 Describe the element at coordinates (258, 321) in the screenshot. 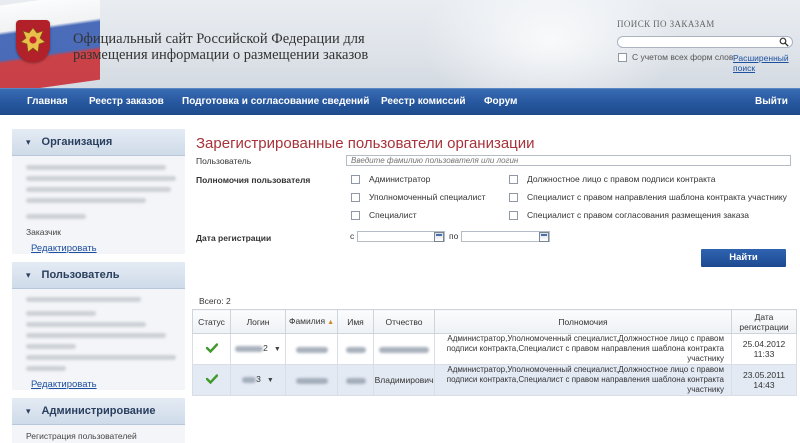

I see `col-login: Логин` at that location.